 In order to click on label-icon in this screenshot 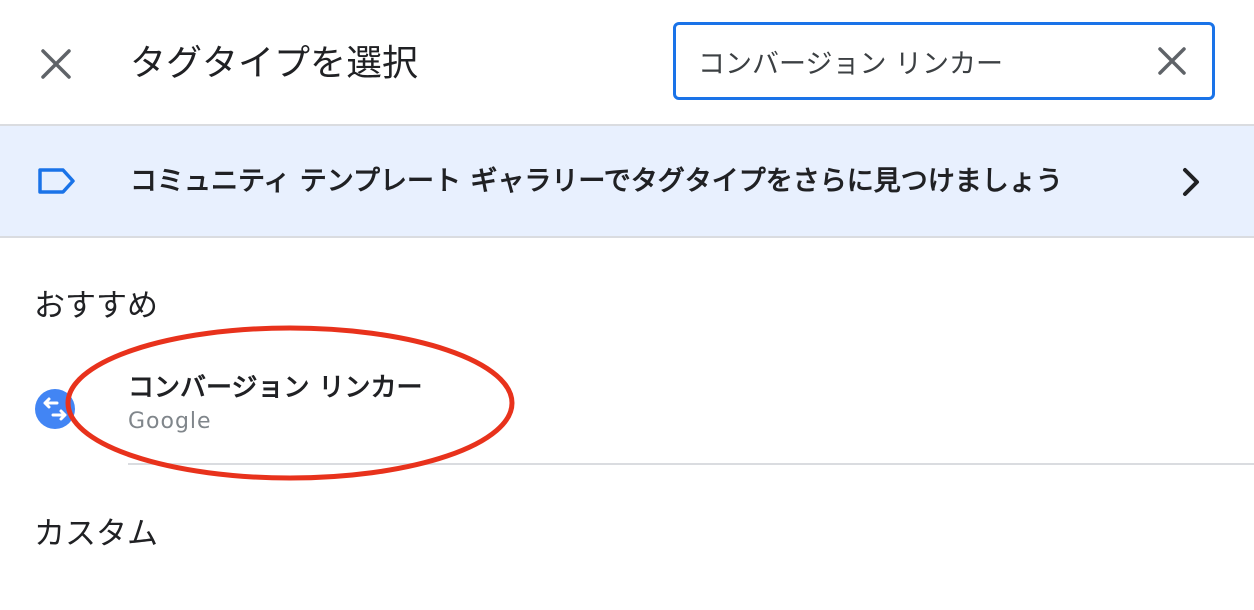, I will do `click(56, 181)`.